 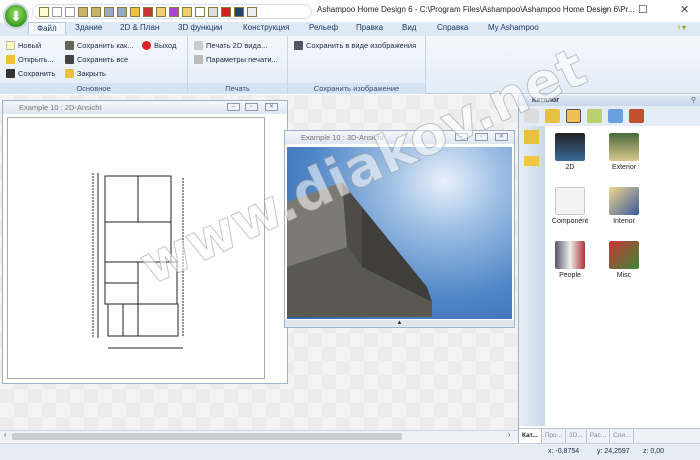 I want to click on maximize-button: ☐, so click(x=643, y=9).